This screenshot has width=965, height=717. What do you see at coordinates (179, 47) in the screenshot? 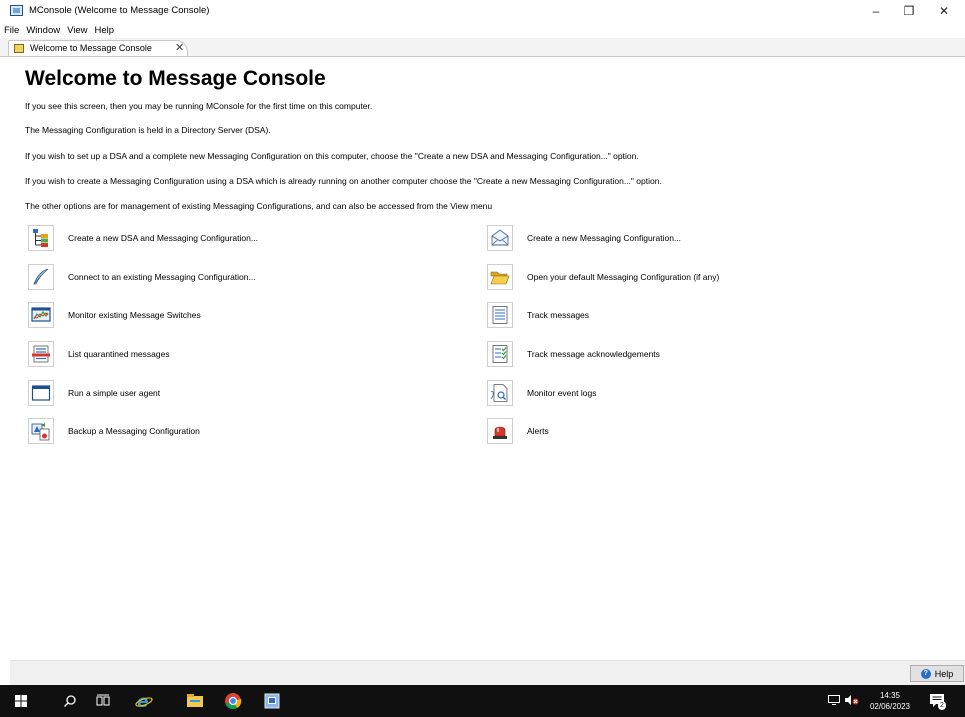
I see `tab-close-icon: ✕` at bounding box center [179, 47].